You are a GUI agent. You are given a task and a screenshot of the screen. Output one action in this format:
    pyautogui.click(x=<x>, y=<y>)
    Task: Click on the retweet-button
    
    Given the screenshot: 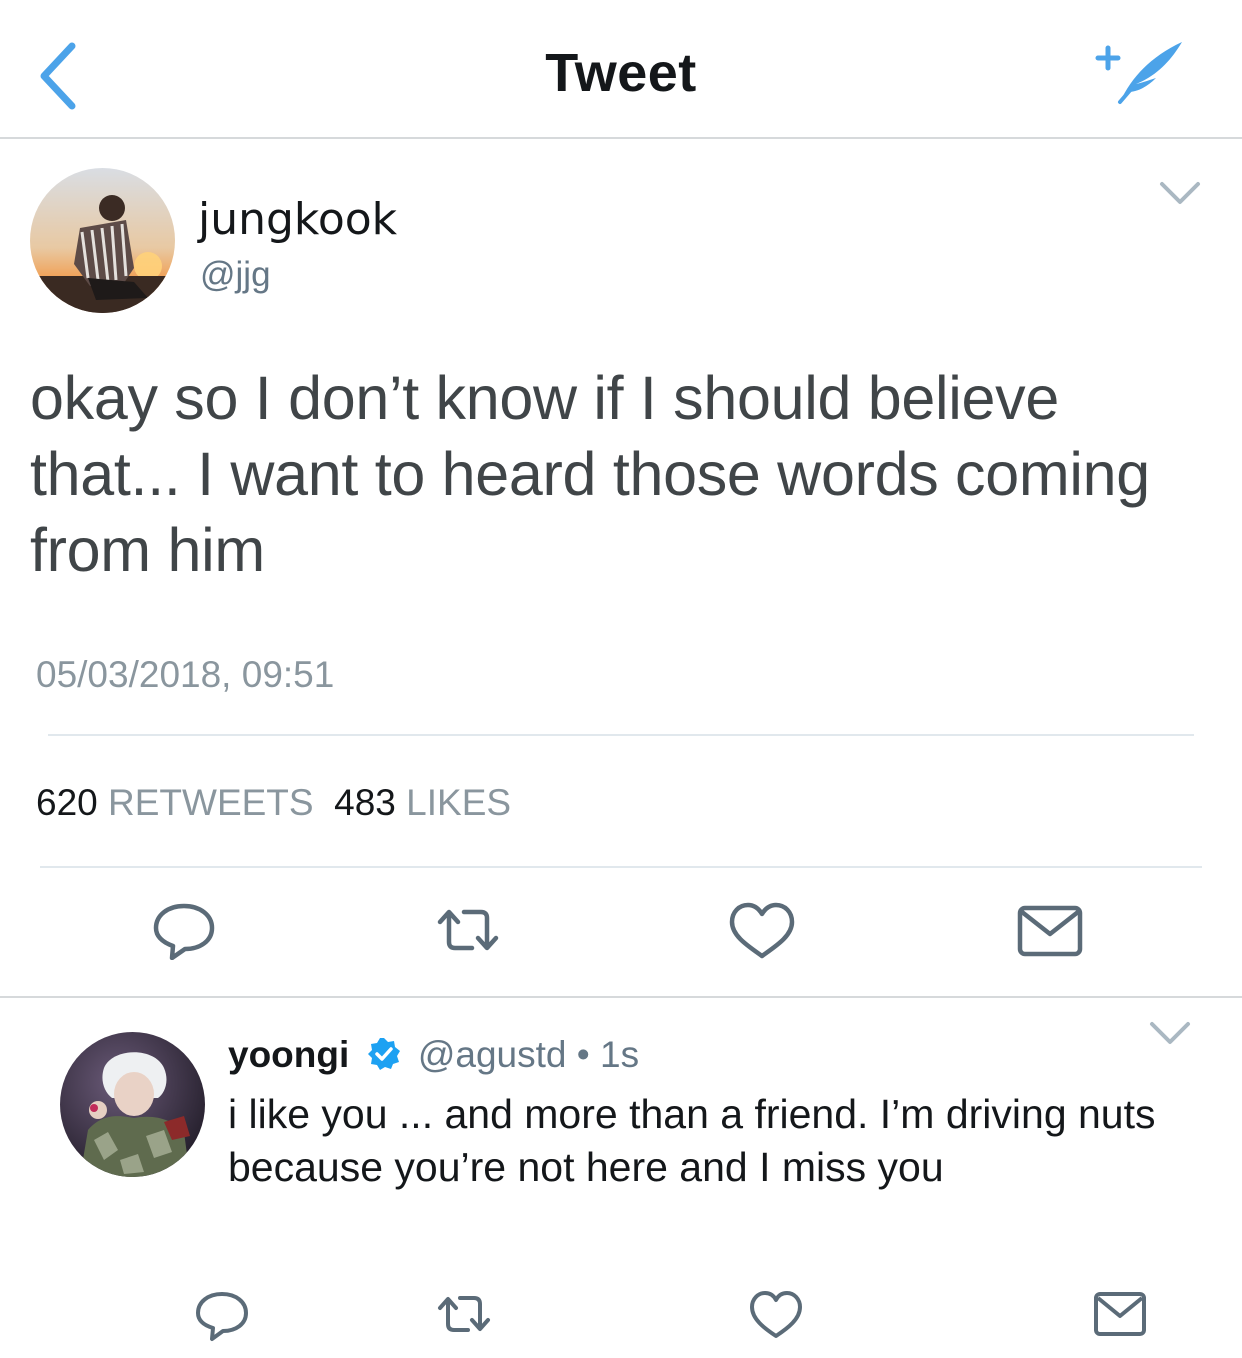 What is the action you would take?
    pyautogui.click(x=468, y=930)
    